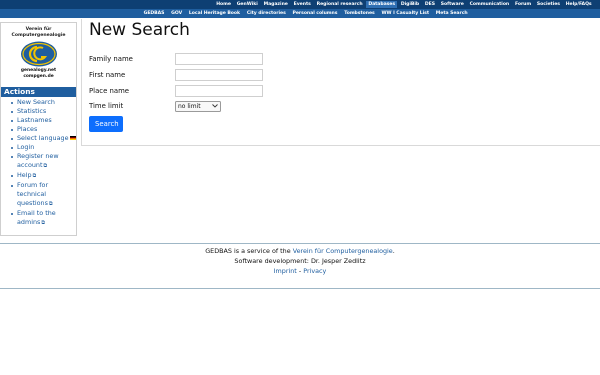  I want to click on place-name-row: Place name, so click(176, 91).